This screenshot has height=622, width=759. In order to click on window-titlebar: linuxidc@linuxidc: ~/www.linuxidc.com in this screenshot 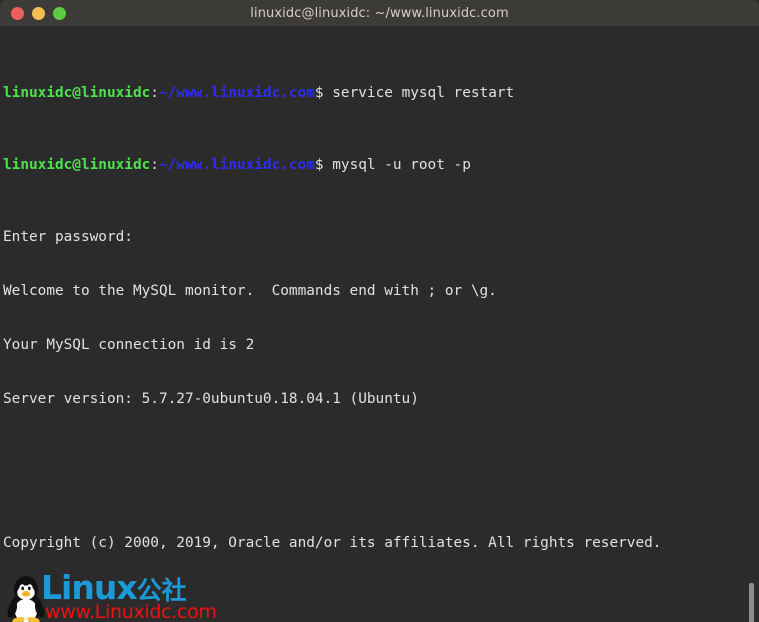, I will do `click(379, 13)`.